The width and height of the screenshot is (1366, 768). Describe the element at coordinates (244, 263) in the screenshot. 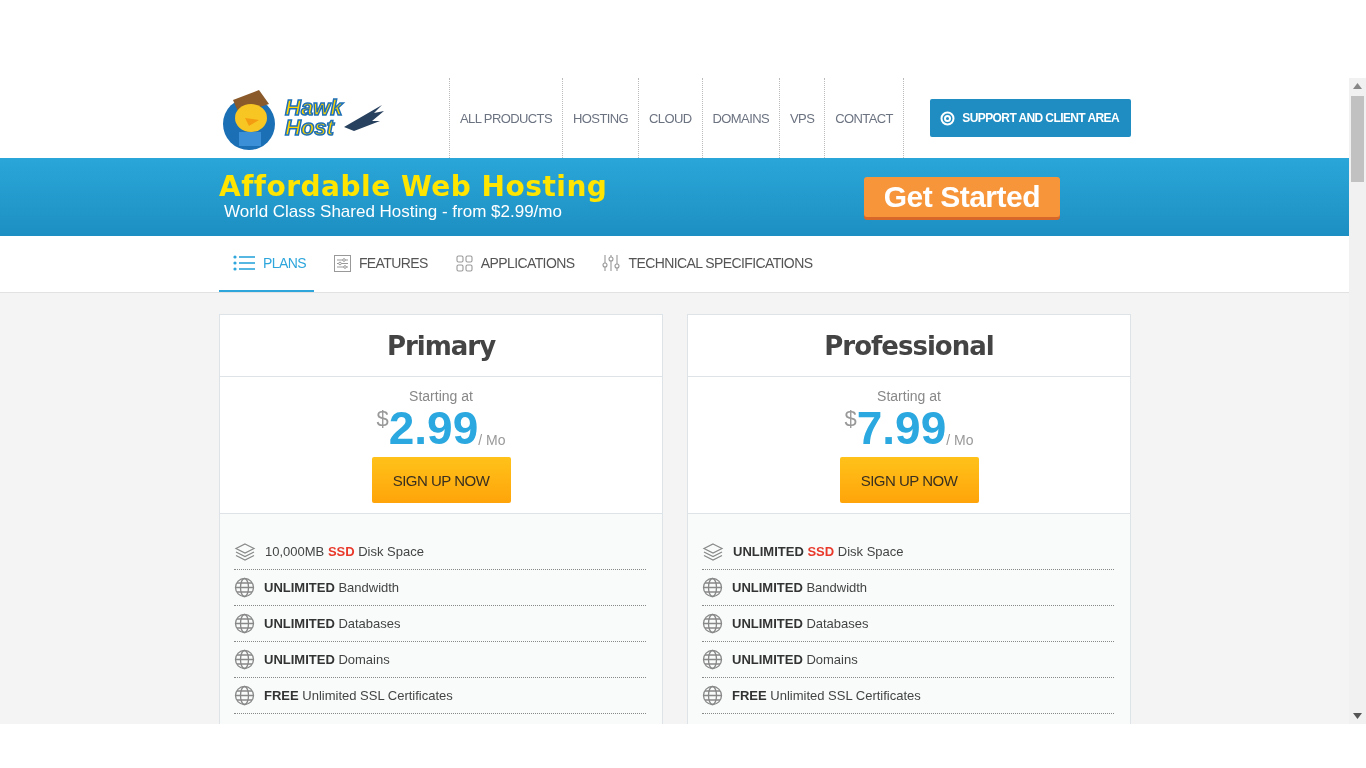

I see `list-icon` at that location.